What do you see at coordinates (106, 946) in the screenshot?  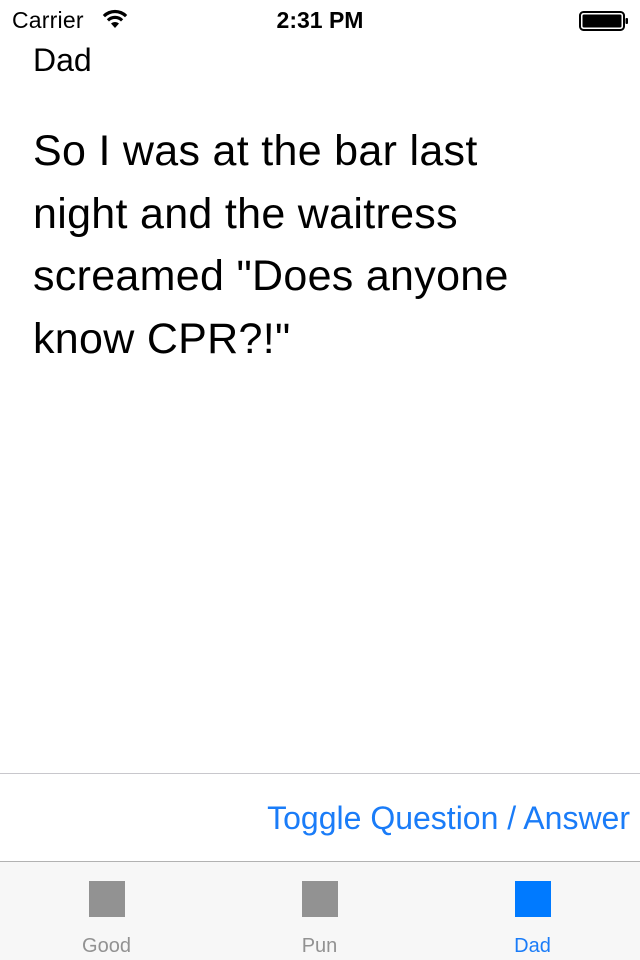 I see `tab-label: Good` at bounding box center [106, 946].